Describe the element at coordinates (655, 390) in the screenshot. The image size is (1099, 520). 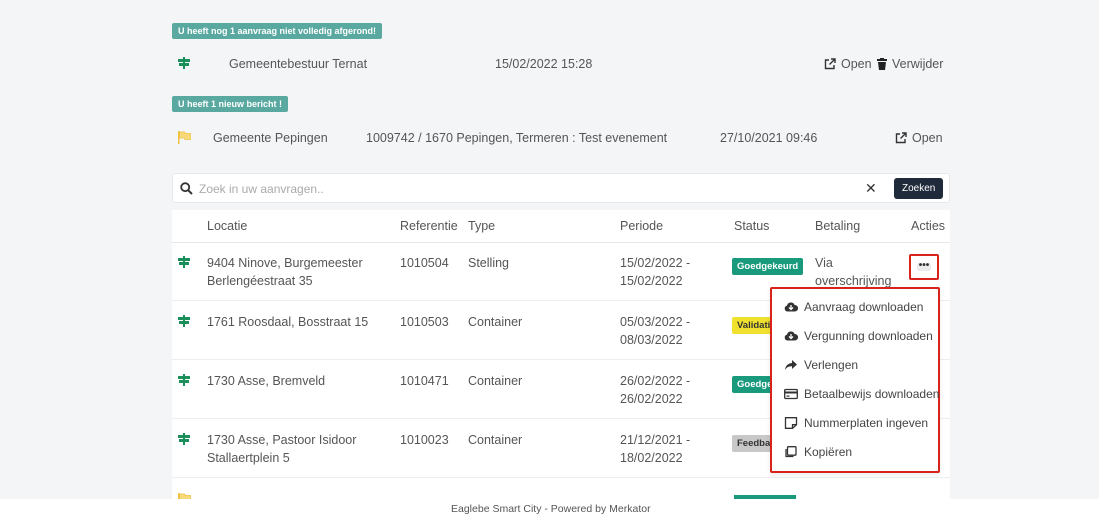
I see `period-cell: 26/02/2022 - 26/02/2022` at that location.